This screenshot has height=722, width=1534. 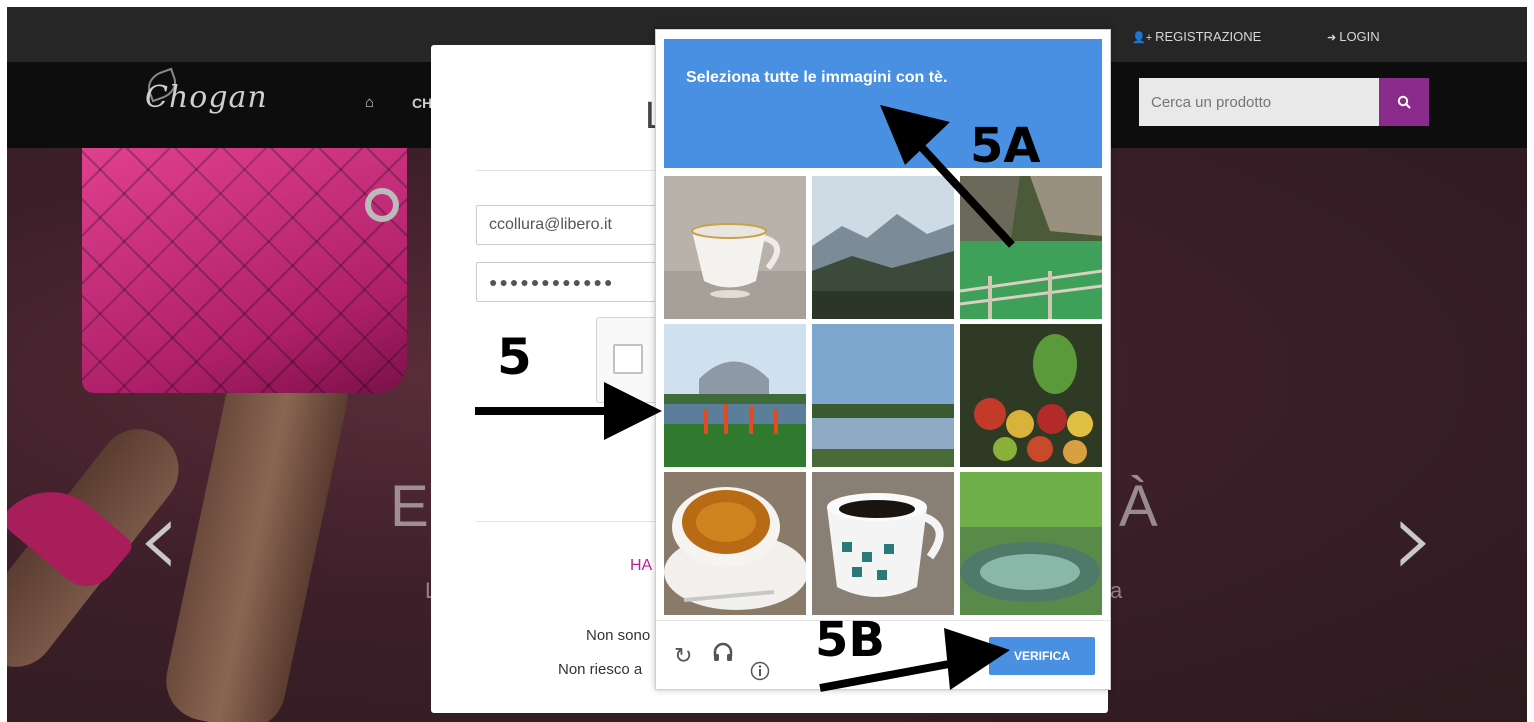 I want to click on annotation-label-5b: 5B, so click(x=850, y=640).